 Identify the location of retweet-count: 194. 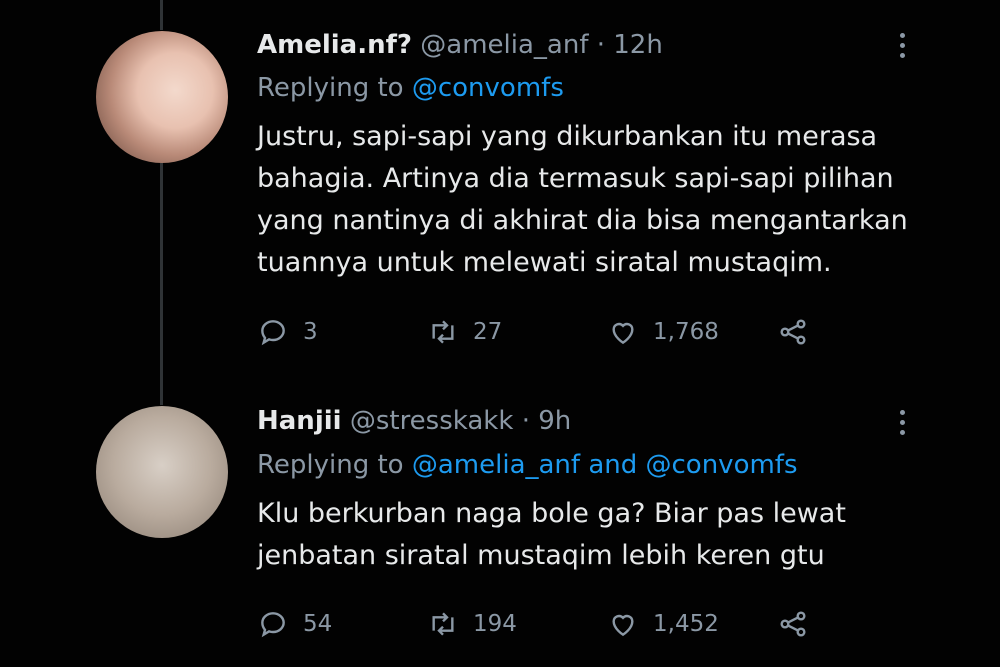
(495, 624).